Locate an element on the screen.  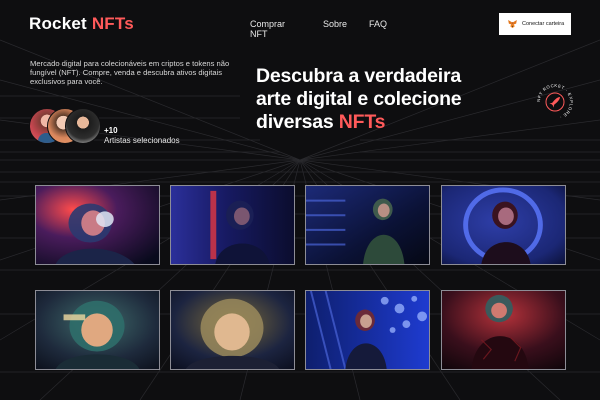
avatar is located at coordinates (83, 126).